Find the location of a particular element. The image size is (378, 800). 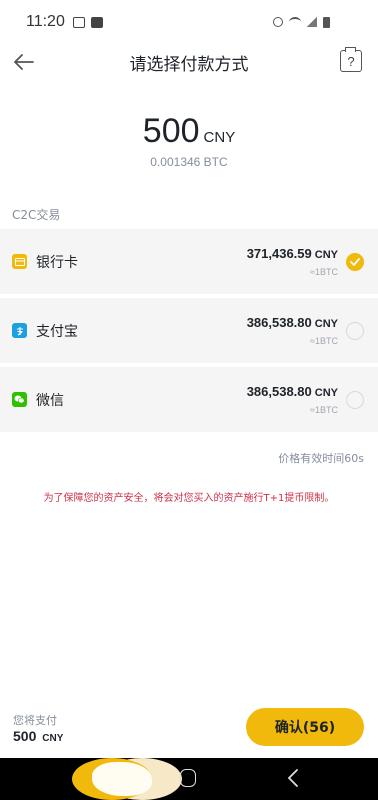

amount-summary: 500 CNY 0.001346 BTC is located at coordinates (189, 140).